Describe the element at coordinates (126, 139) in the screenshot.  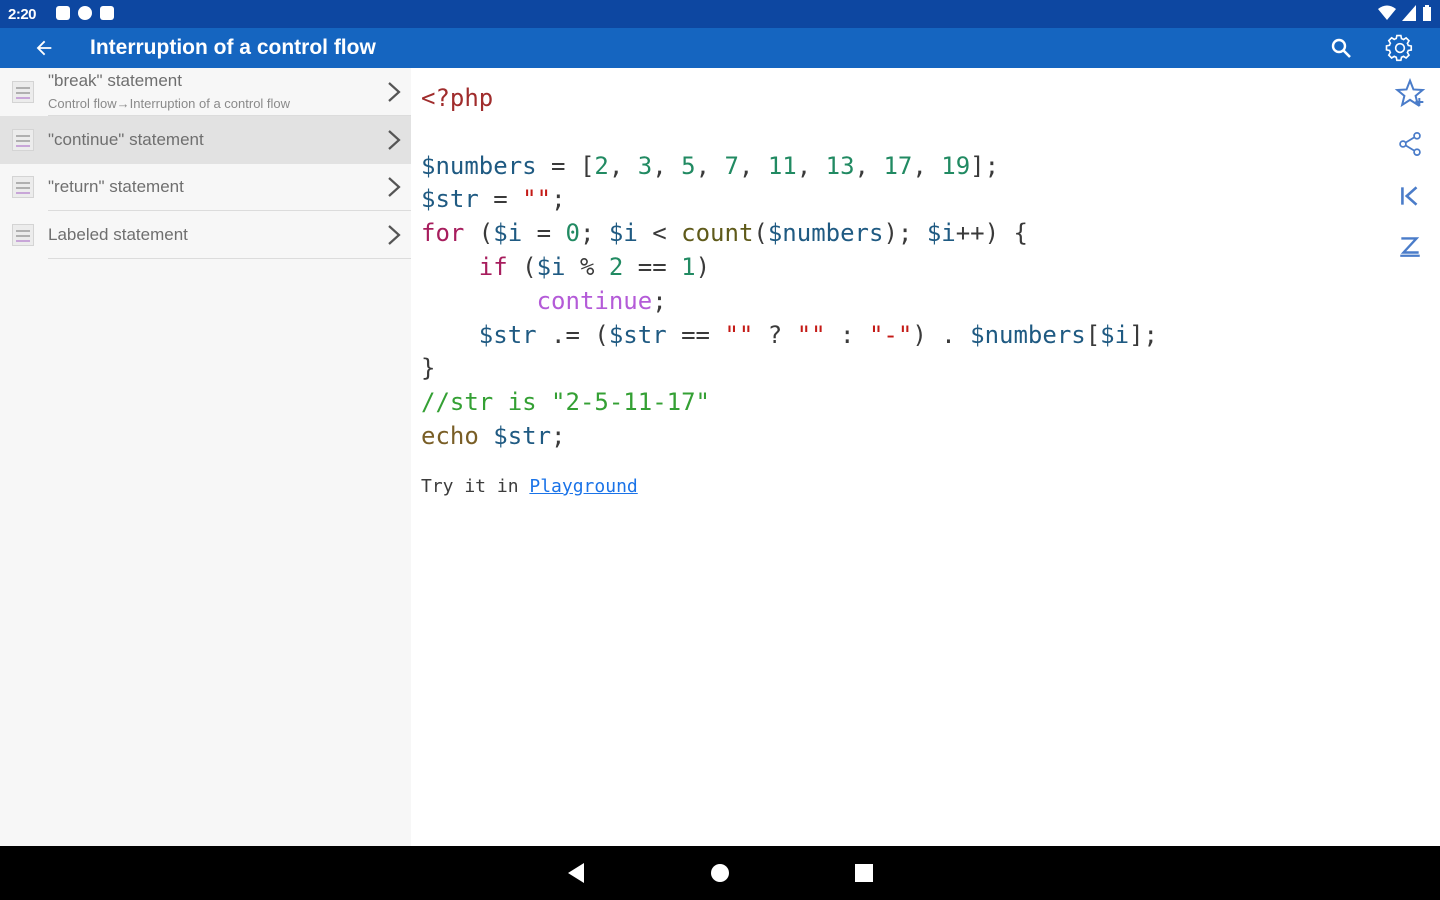
I see `sidebar-item-label: "continue" statement` at that location.